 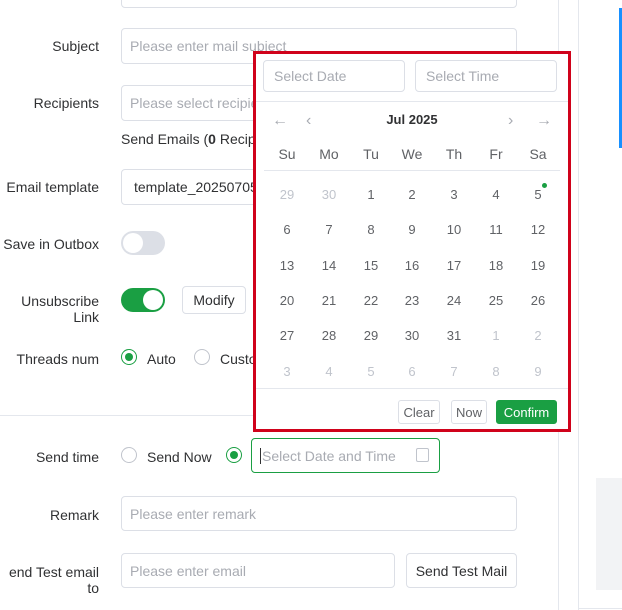 I want to click on recipients-label: Recipients, so click(x=66, y=103).